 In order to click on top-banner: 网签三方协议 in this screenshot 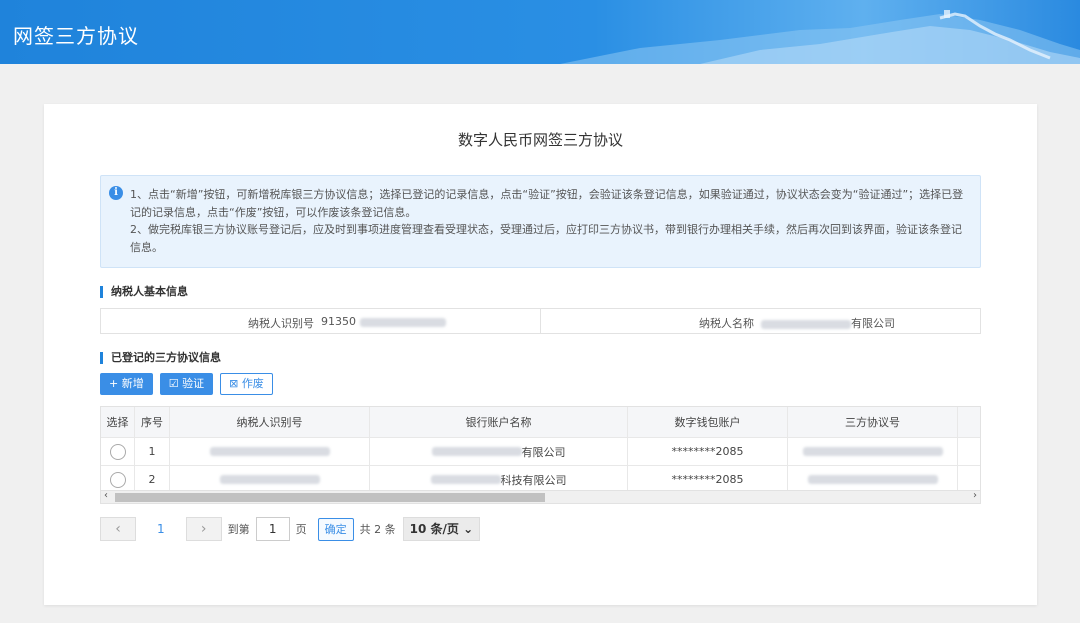, I will do `click(540, 32)`.